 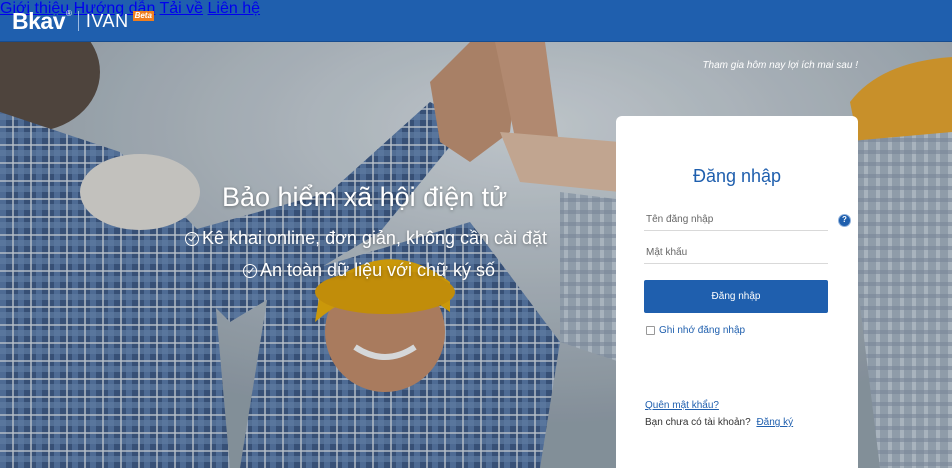 What do you see at coordinates (365, 197) in the screenshot?
I see `hero-title: Bảo hiểm xã hội điện tử` at bounding box center [365, 197].